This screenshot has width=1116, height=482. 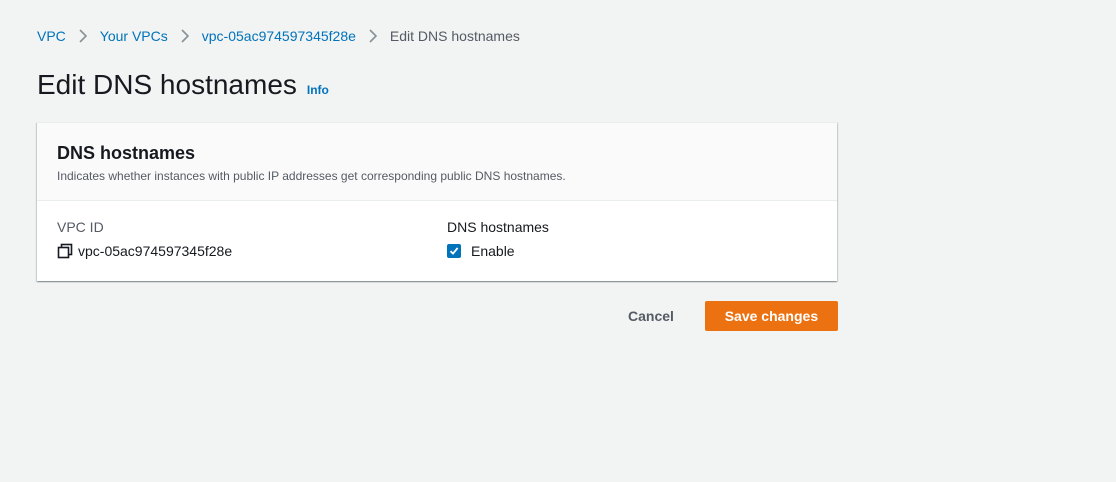 I want to click on page-title: Edit DNS hostnames, so click(x=167, y=84).